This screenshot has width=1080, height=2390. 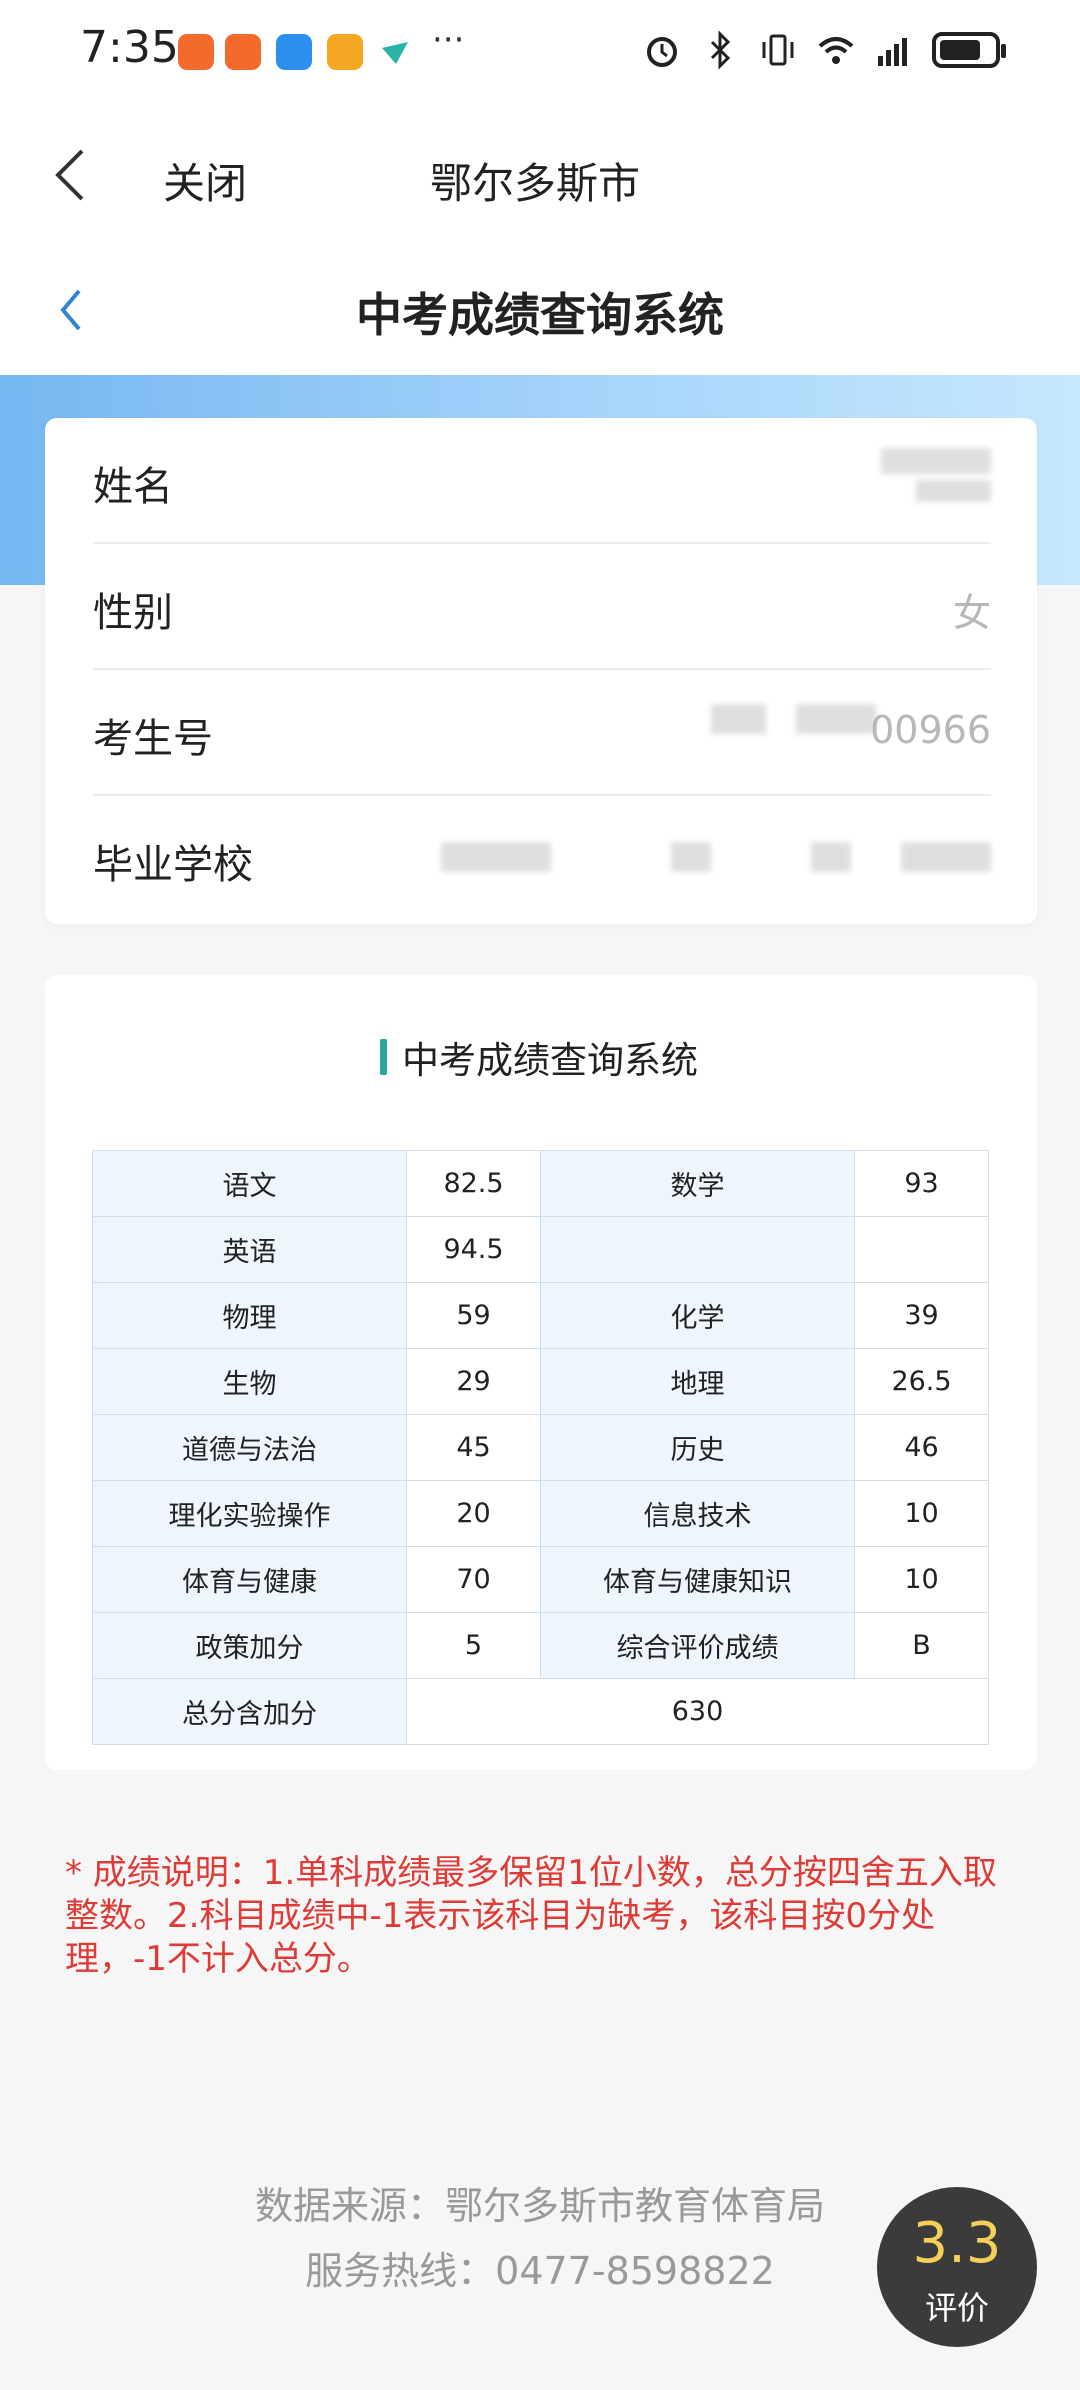 I want to click on exam-id-label: 考生号, so click(x=153, y=739).